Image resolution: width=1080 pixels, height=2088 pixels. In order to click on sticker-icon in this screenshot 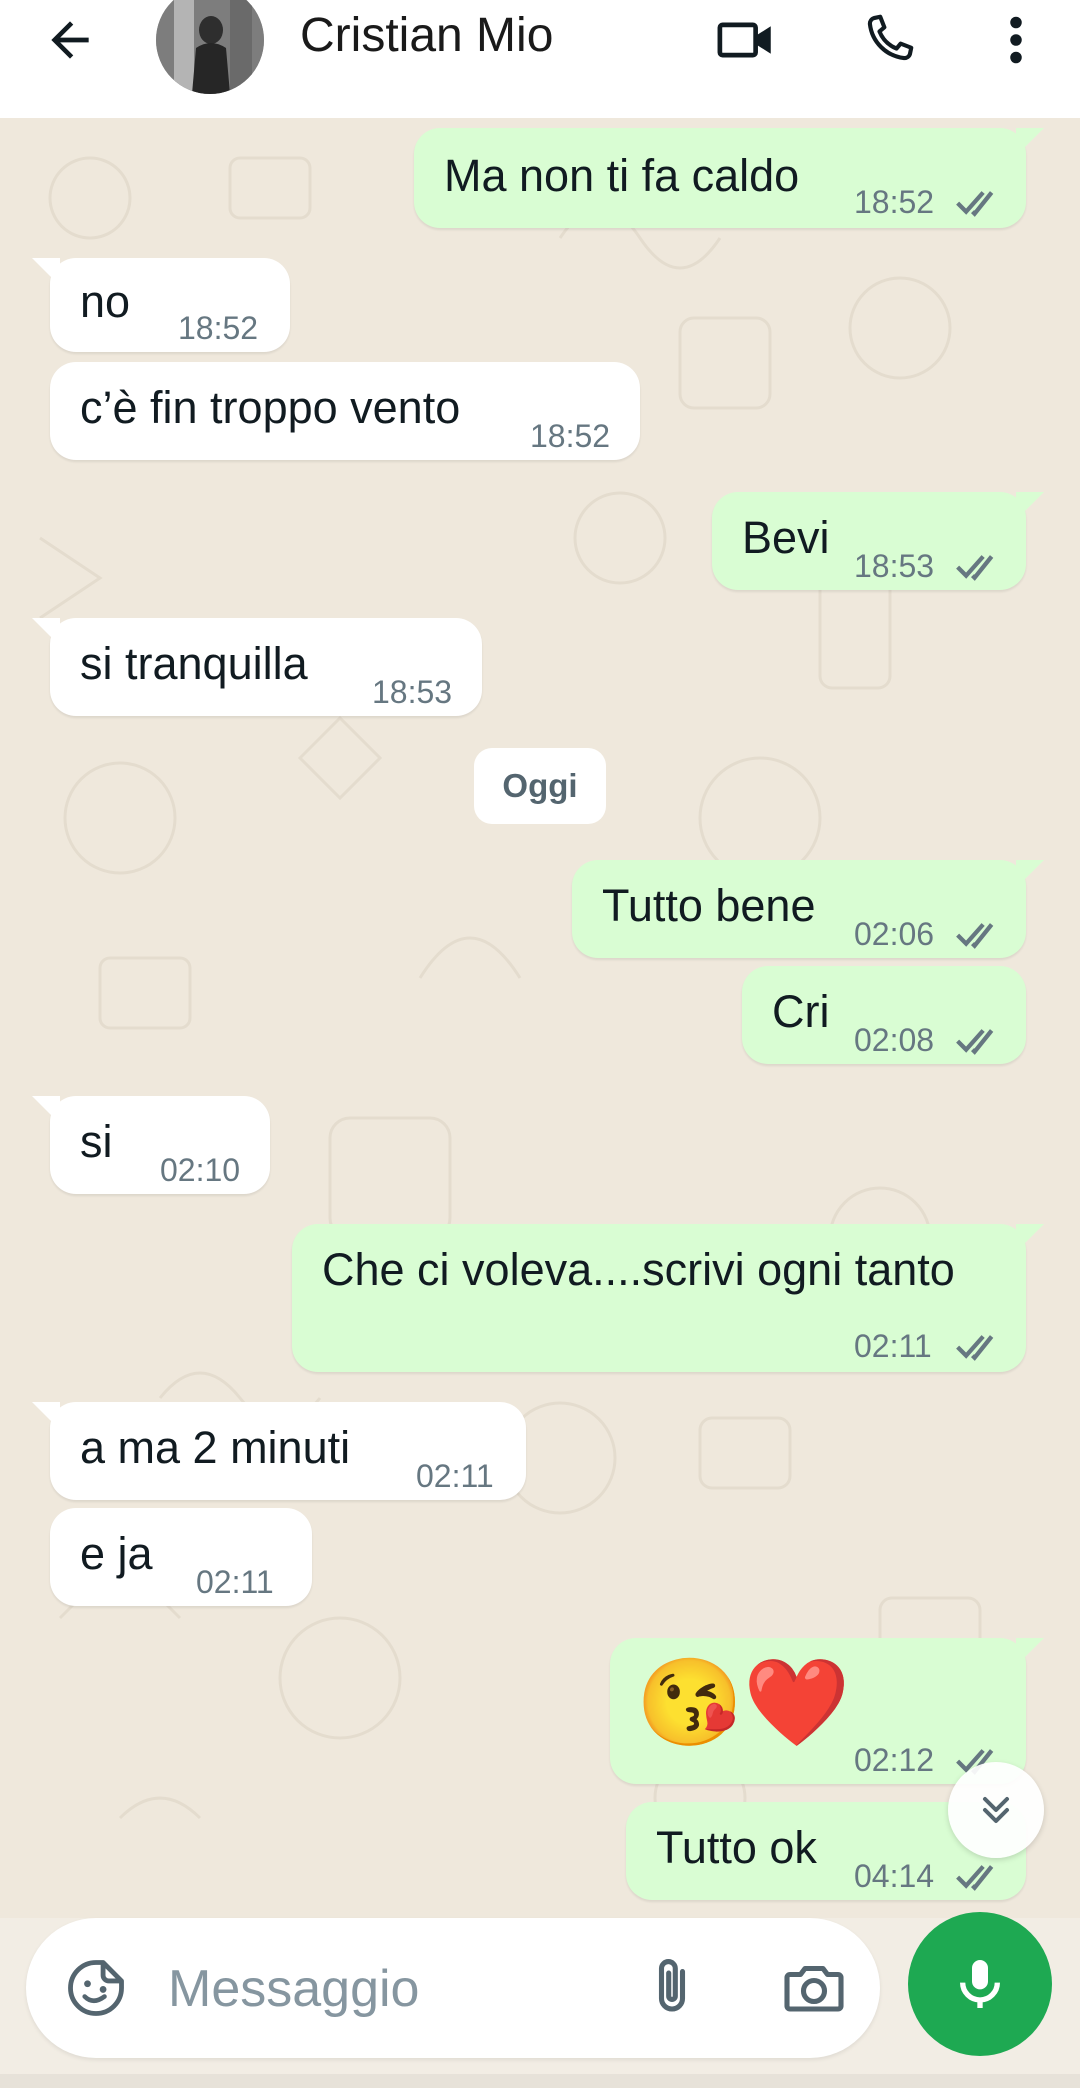, I will do `click(96, 1988)`.